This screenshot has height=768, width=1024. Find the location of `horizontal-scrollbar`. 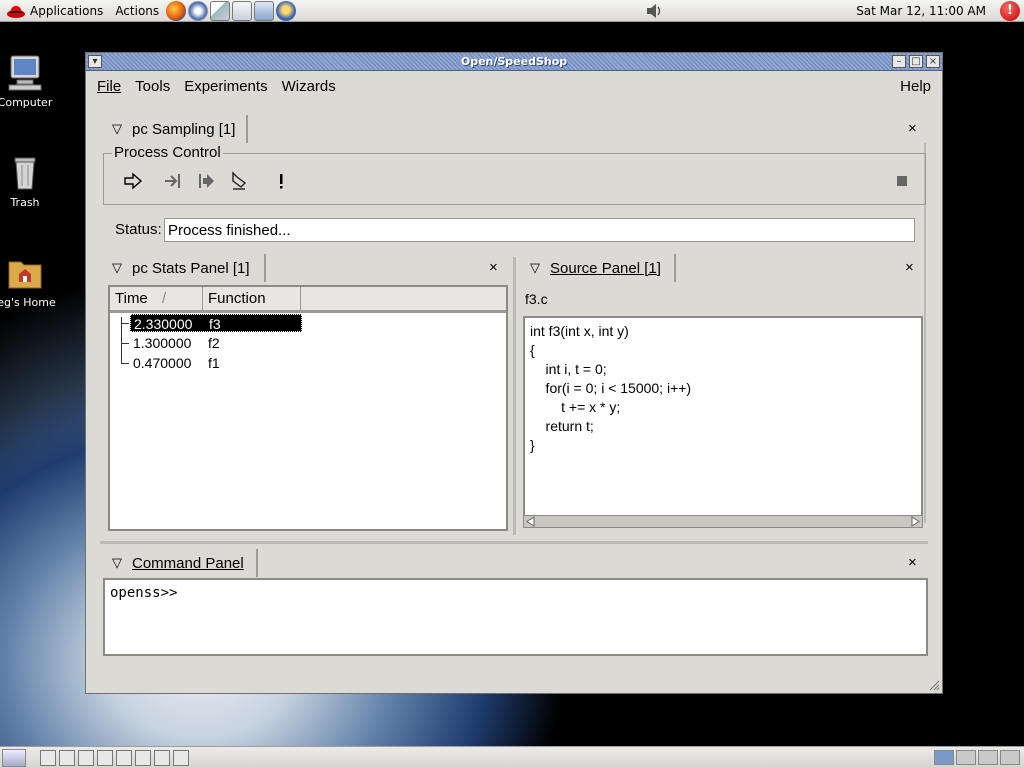

horizontal-scrollbar is located at coordinates (723, 521).